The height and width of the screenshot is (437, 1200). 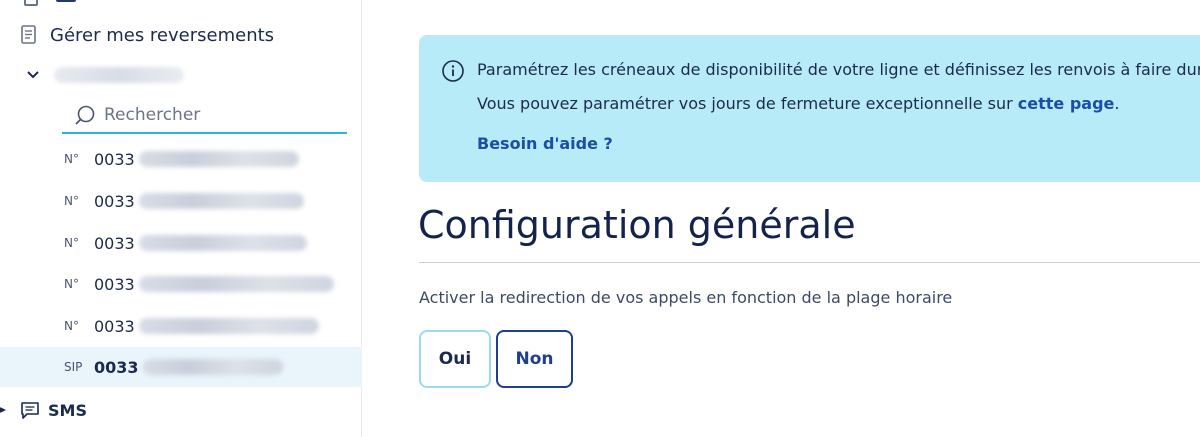 What do you see at coordinates (545, 143) in the screenshot?
I see `help-link: Besoin d'aide ?` at bounding box center [545, 143].